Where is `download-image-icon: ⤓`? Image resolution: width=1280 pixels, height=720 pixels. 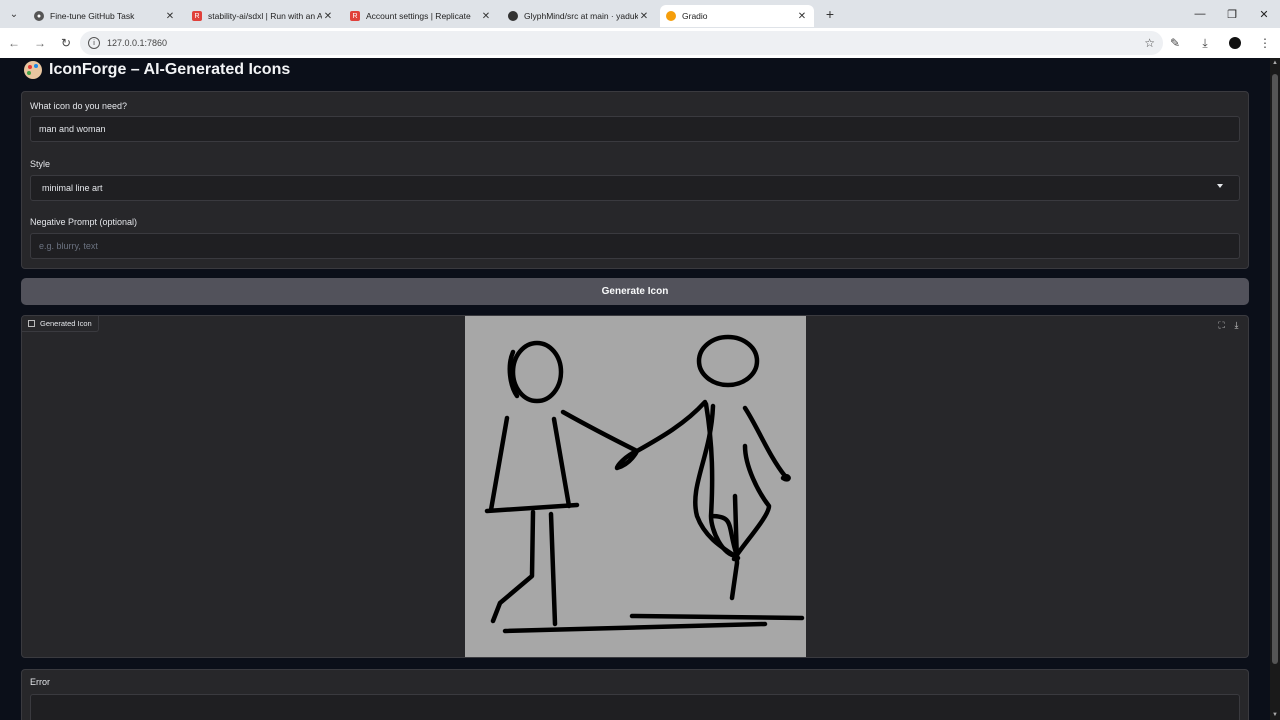 download-image-icon: ⤓ is located at coordinates (1236, 325).